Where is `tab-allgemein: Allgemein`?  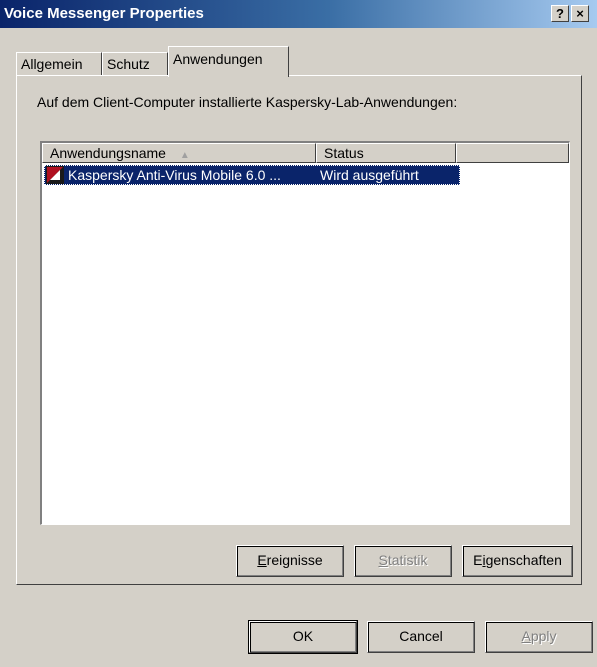
tab-allgemein: Allgemein is located at coordinates (59, 64).